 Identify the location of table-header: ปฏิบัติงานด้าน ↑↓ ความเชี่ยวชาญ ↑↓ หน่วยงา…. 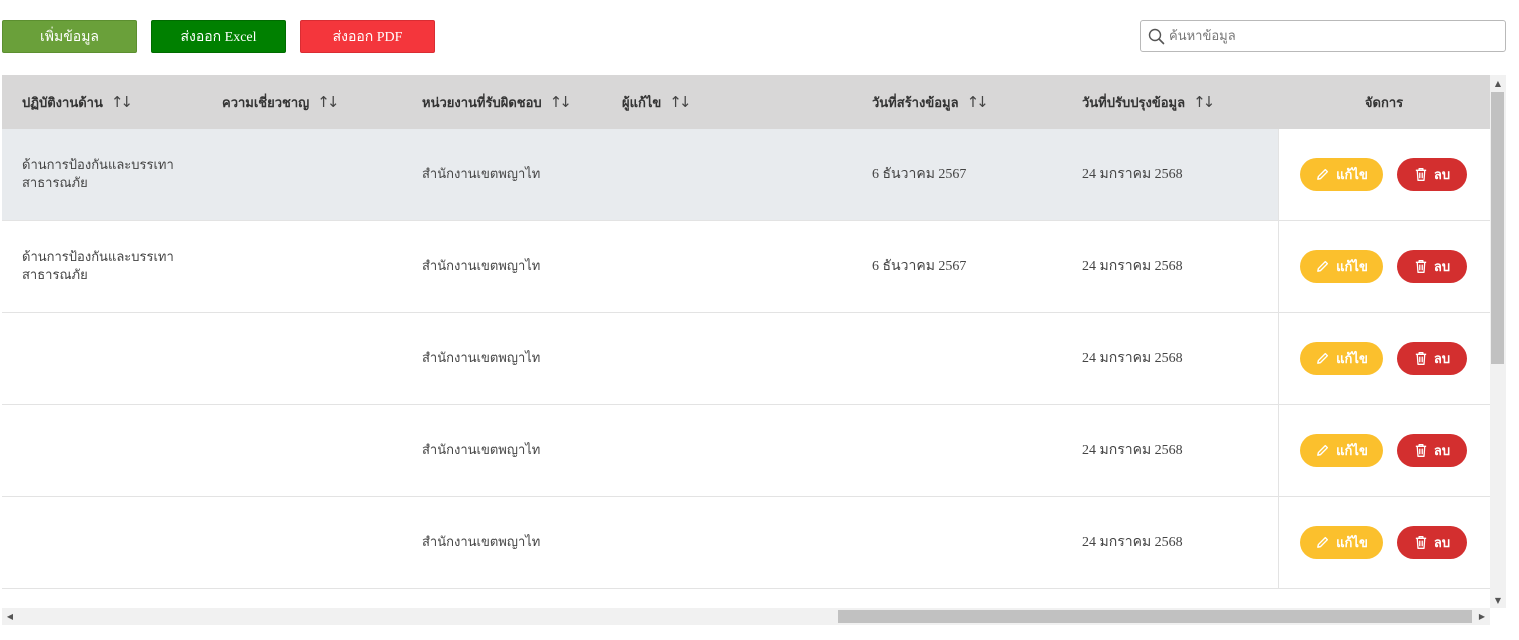
(746, 102).